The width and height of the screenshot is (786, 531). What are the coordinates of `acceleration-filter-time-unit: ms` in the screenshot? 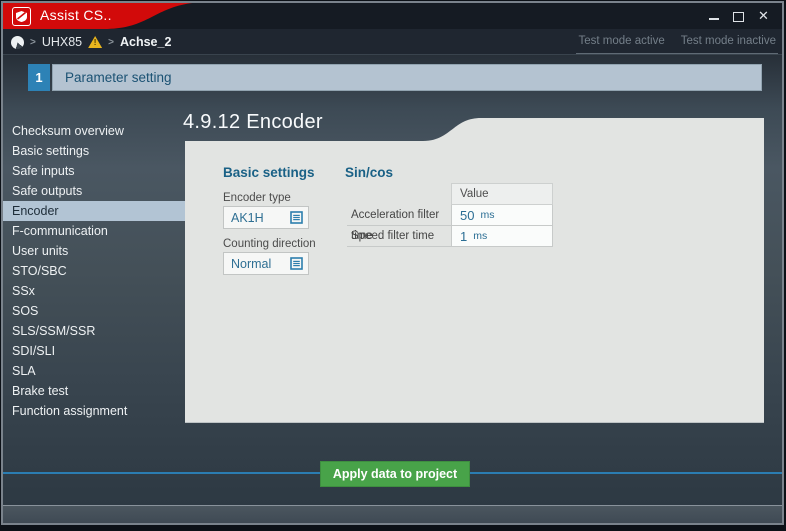 It's located at (487, 215).